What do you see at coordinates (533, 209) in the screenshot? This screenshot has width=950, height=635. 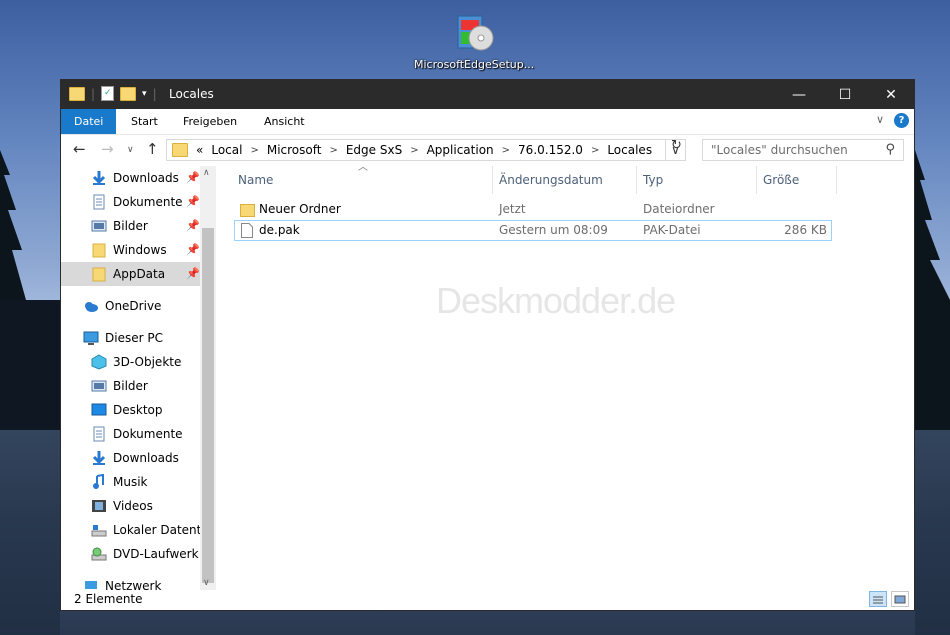 I see `file-row: Neuer Ordner Jetzt Dateiordner` at bounding box center [533, 209].